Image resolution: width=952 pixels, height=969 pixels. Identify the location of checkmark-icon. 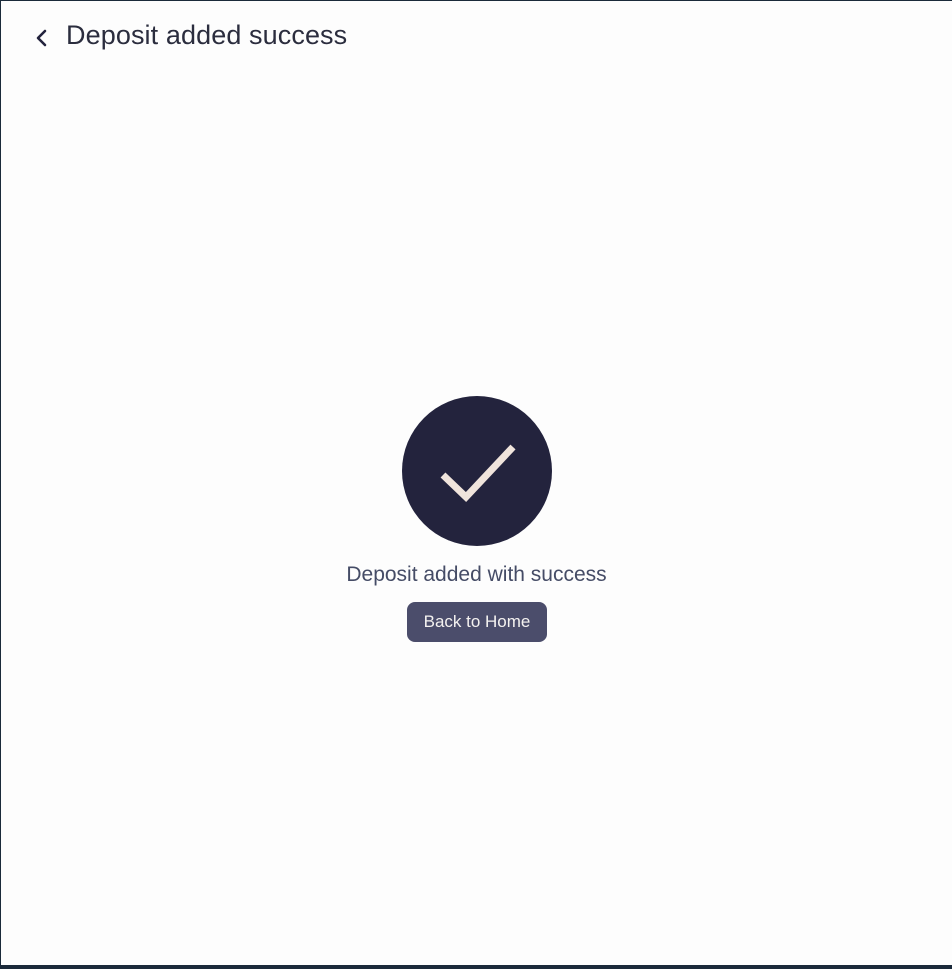
(478, 473).